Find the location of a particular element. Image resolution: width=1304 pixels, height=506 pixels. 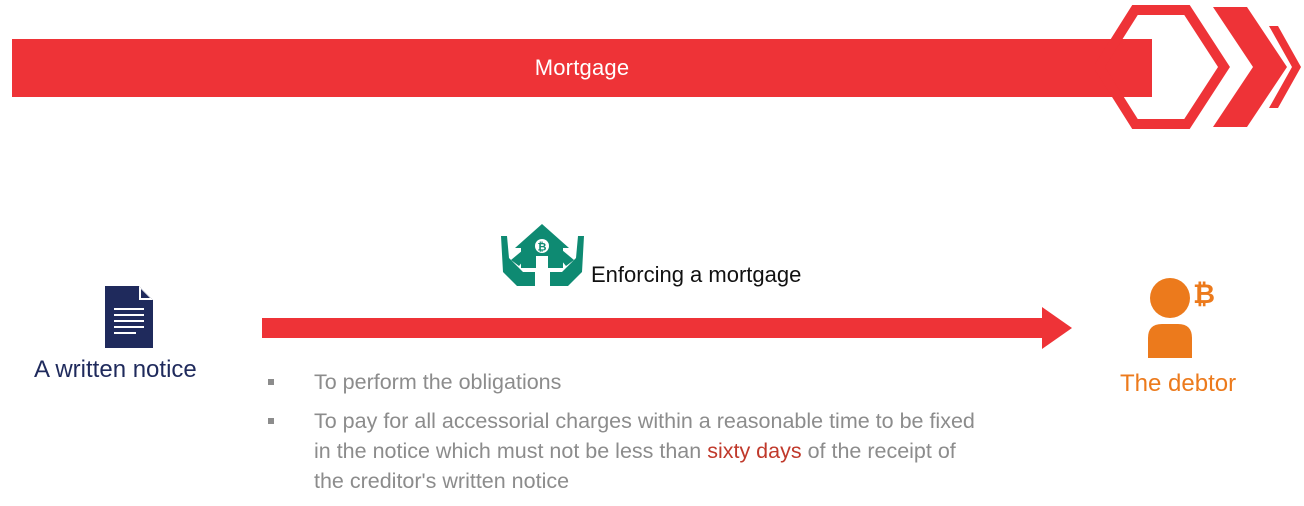

house-in-hands-bitcoin-icon: ₿ is located at coordinates (542, 255).